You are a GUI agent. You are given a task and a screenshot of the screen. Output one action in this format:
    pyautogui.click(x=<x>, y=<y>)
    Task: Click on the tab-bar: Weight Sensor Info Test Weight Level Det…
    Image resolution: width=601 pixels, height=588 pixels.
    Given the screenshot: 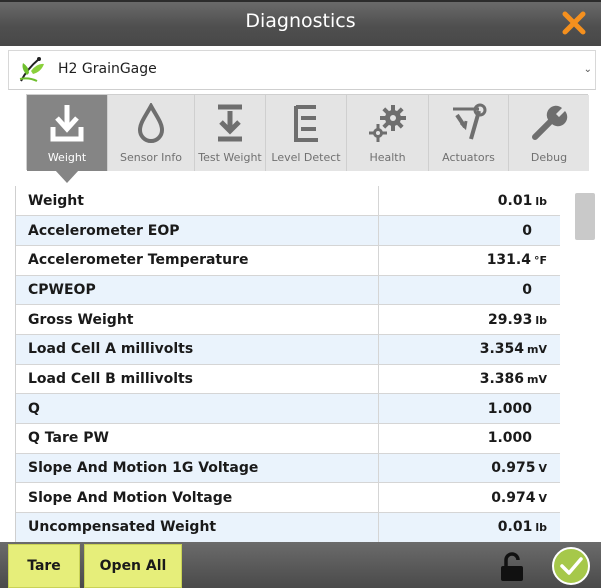 What is the action you would take?
    pyautogui.click(x=307, y=132)
    